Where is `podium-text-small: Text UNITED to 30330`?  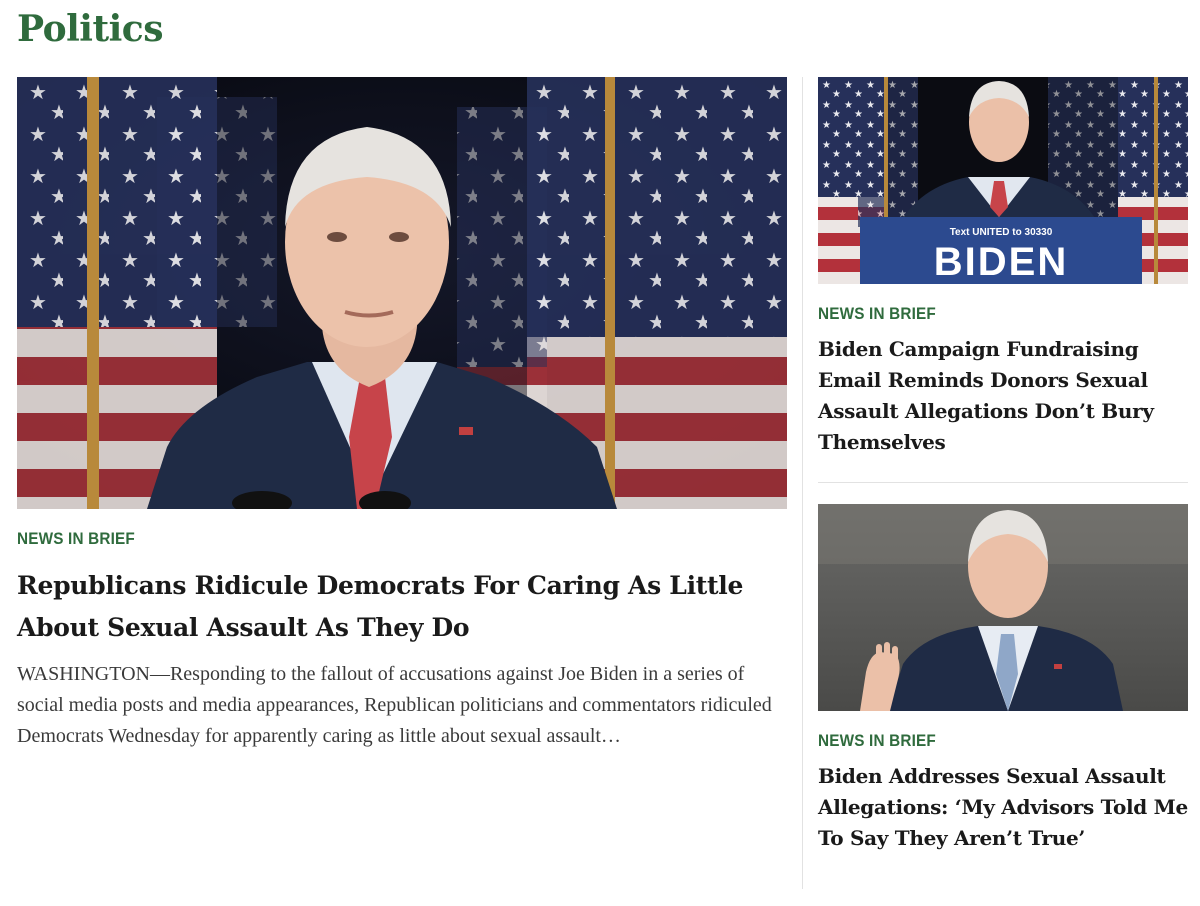 podium-text-small: Text UNITED to 30330 is located at coordinates (1001, 232).